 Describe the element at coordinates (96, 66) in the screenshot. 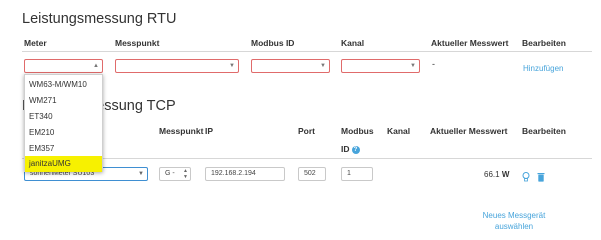

I see `chevron-down-icon: ▲` at that location.